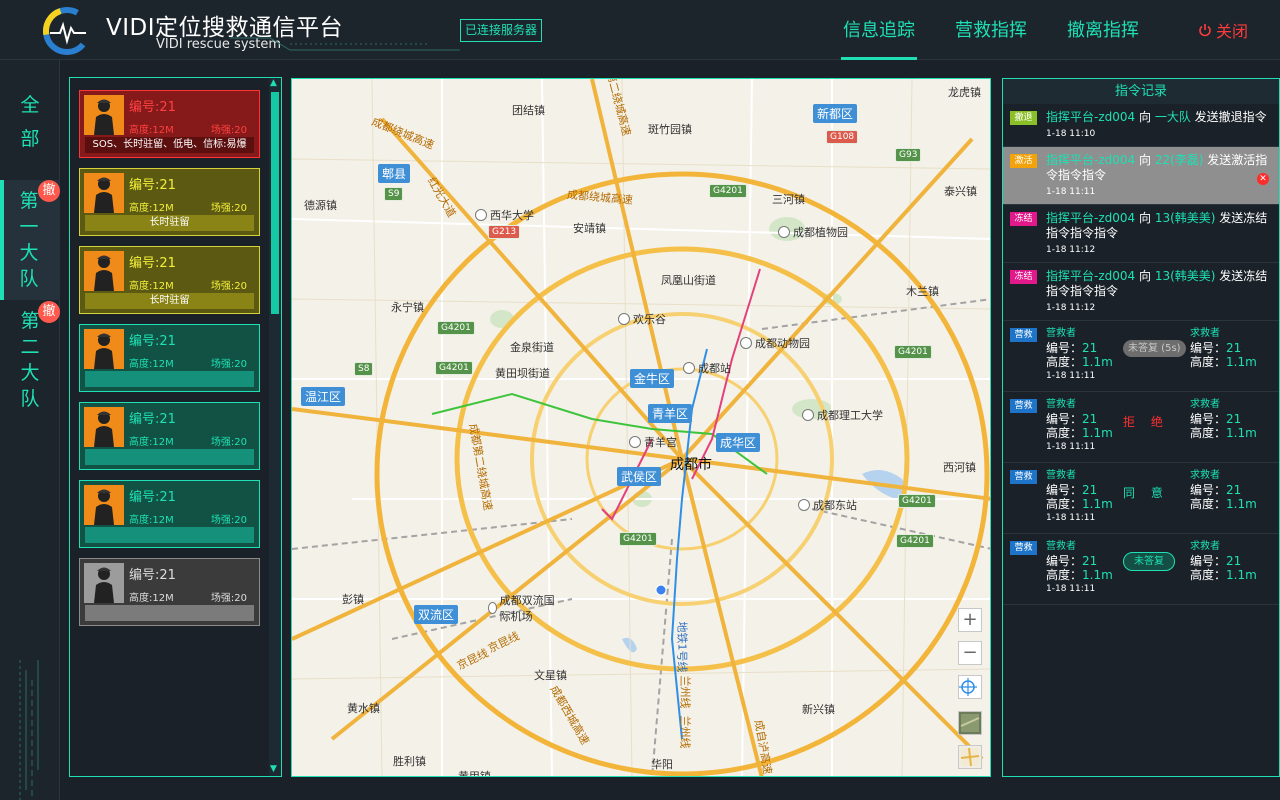 Image resolution: width=1280 pixels, height=800 pixels. I want to click on side-item-all: 全部, so click(30, 122).